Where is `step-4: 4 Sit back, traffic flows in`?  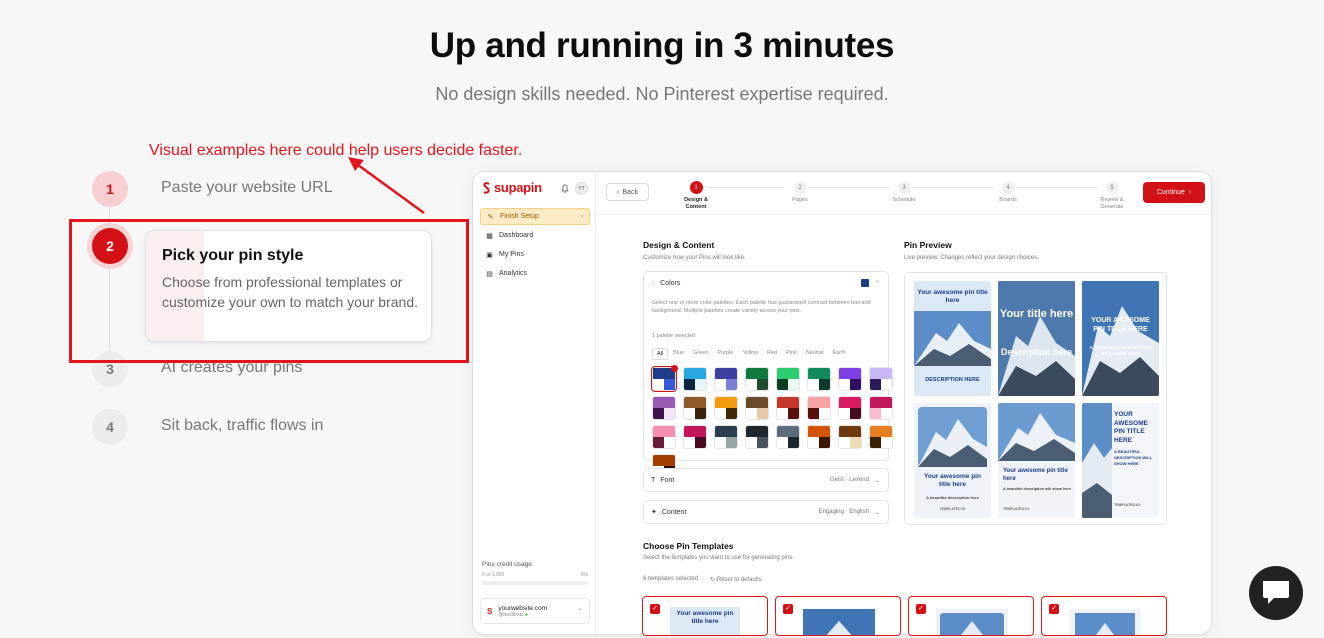
step-4: 4 Sit back, traffic flows in is located at coordinates (207, 427).